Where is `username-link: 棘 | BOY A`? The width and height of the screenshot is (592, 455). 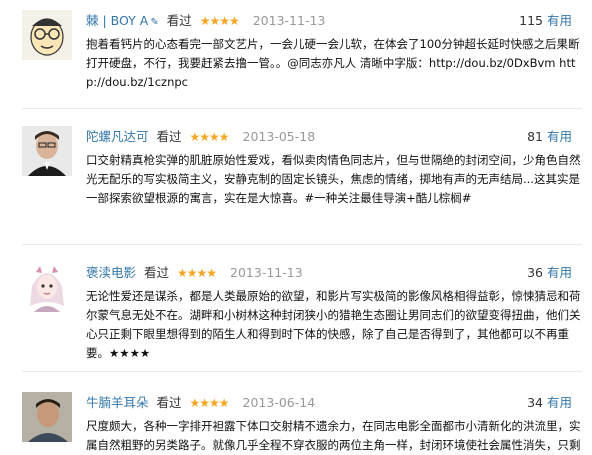 username-link: 棘 | BOY A is located at coordinates (117, 20).